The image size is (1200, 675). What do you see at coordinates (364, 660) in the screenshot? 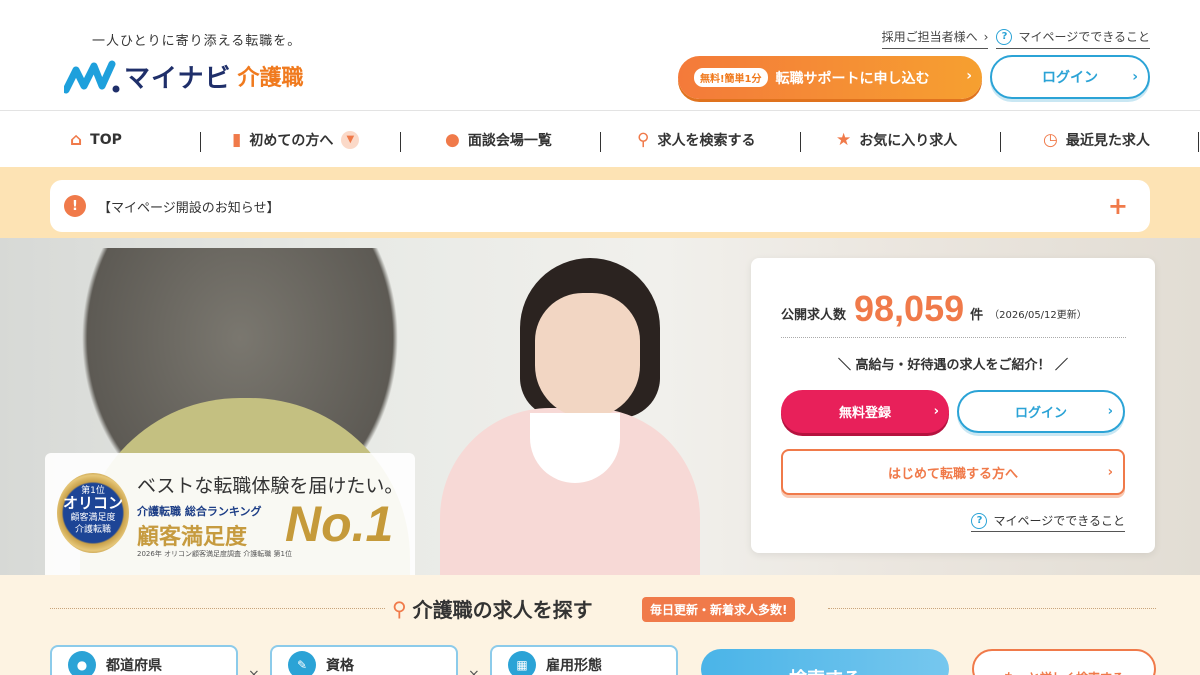
I see `qualification-select: ✎ 資格` at bounding box center [364, 660].